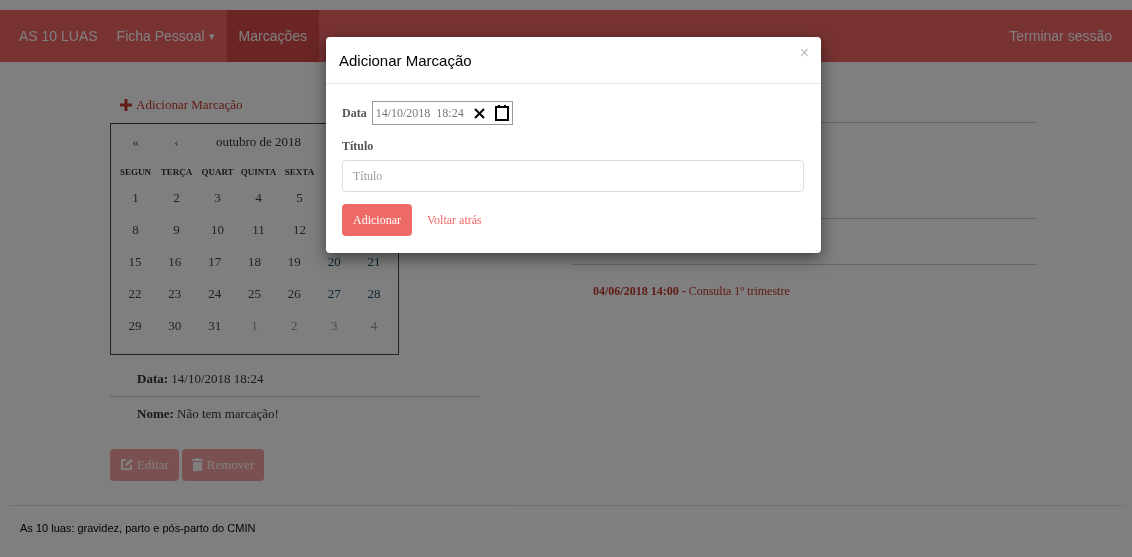 The height and width of the screenshot is (557, 1132). Describe the element at coordinates (126, 104) in the screenshot. I see `plus-icon` at that location.